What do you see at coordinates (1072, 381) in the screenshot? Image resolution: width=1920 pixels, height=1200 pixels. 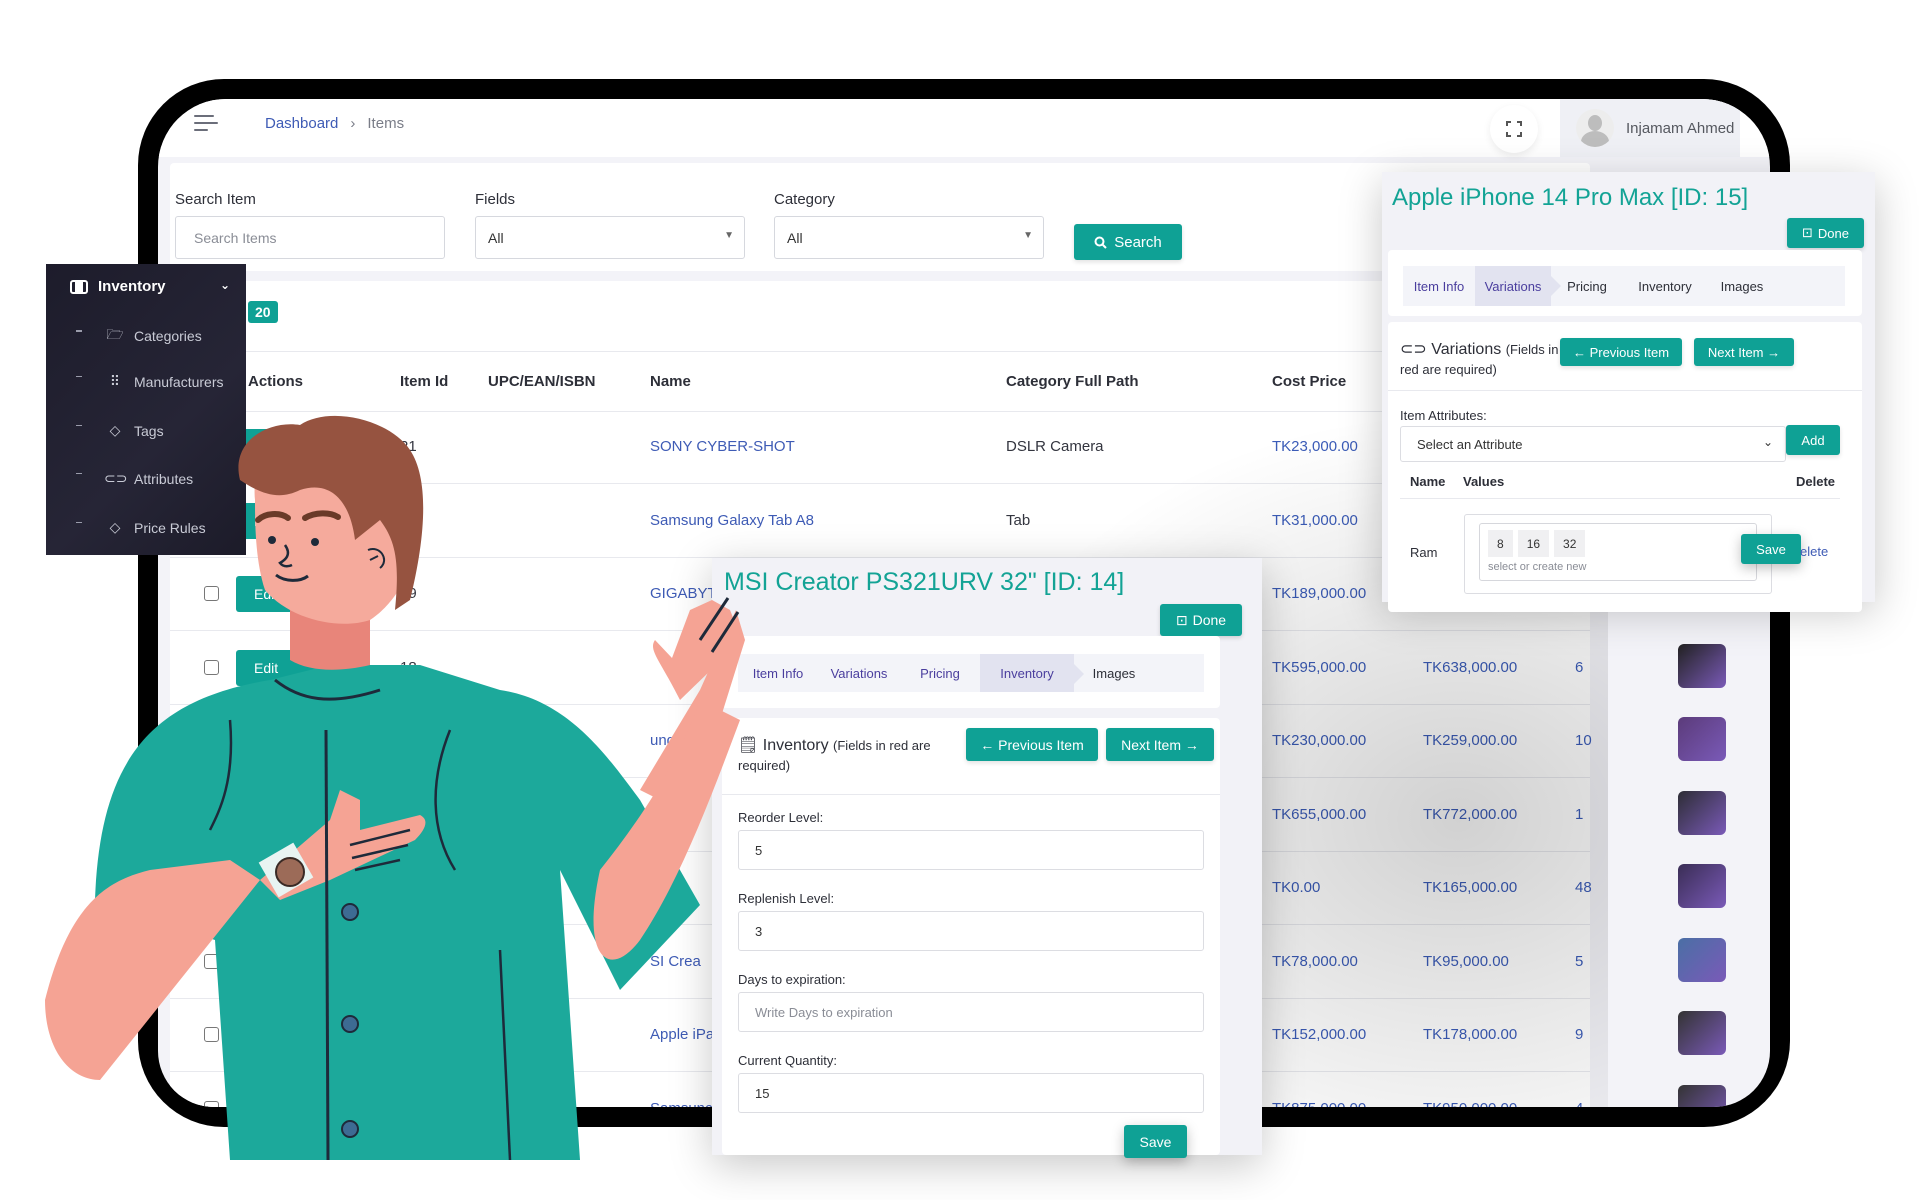 I see `column-header-category: Category Full Path` at bounding box center [1072, 381].